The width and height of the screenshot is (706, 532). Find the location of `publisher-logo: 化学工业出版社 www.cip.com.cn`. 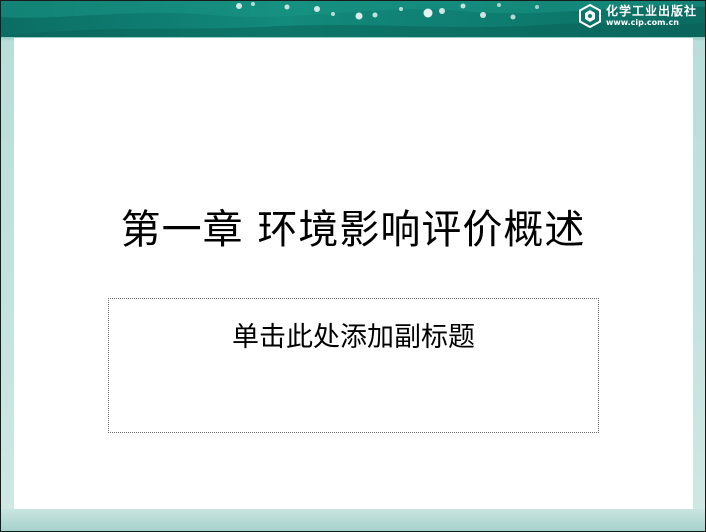

publisher-logo: 化学工业出版社 www.cip.com.cn is located at coordinates (637, 16).